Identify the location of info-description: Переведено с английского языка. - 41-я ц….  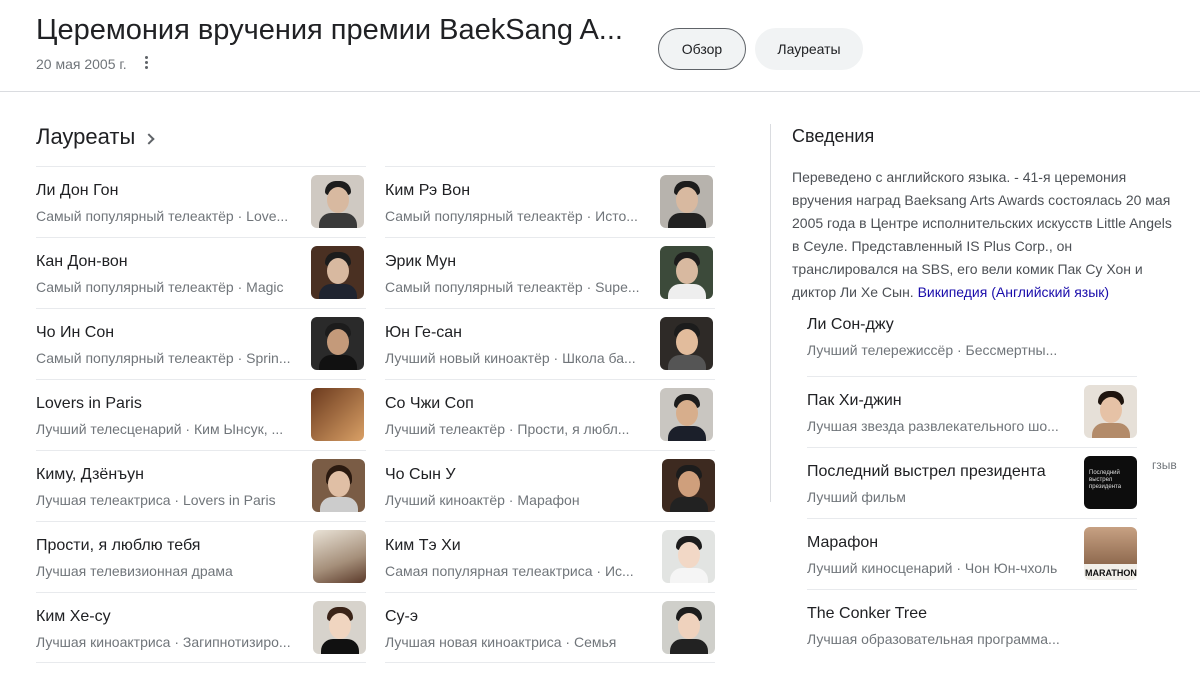
(982, 235).